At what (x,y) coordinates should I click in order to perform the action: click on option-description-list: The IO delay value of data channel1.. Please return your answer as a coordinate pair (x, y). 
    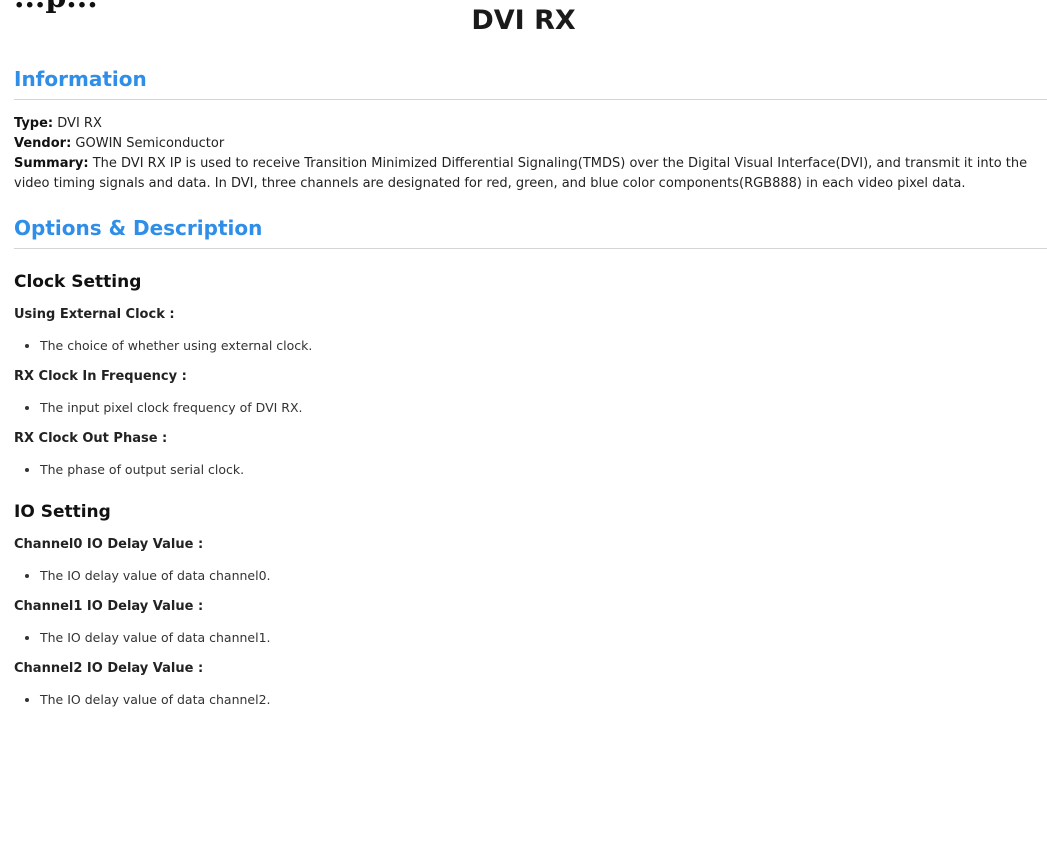
    Looking at the image, I should click on (530, 638).